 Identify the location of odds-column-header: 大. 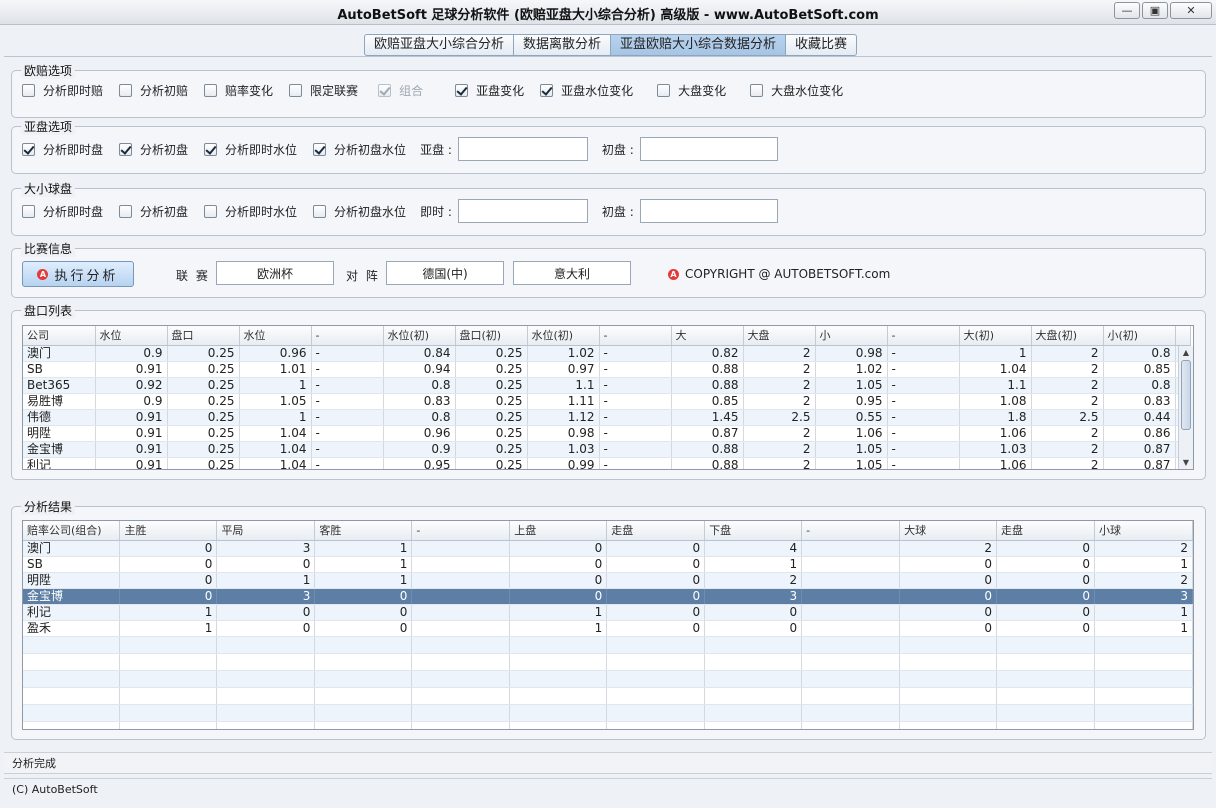
(707, 336).